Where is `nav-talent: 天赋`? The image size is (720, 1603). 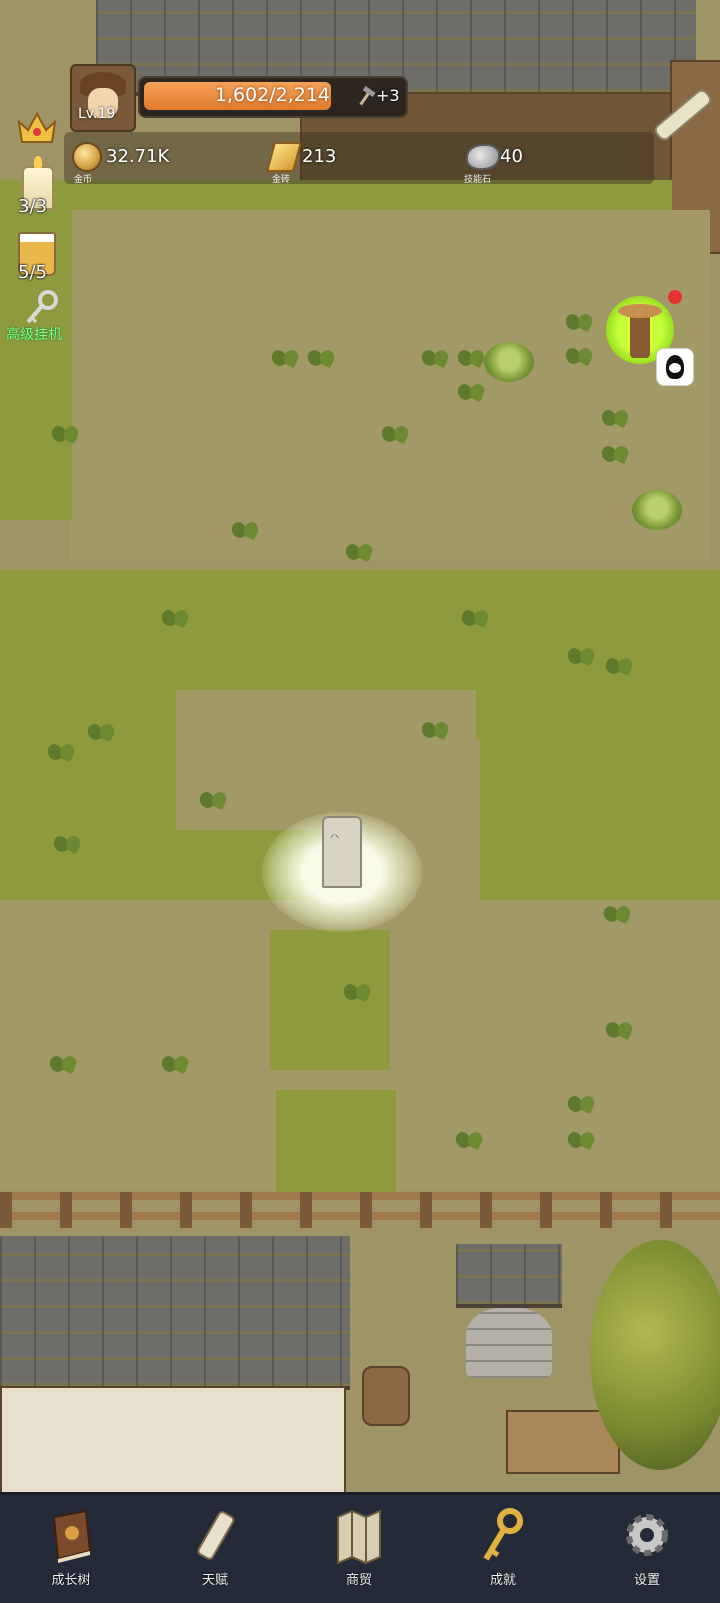 nav-talent: 天赋 is located at coordinates (215, 1552).